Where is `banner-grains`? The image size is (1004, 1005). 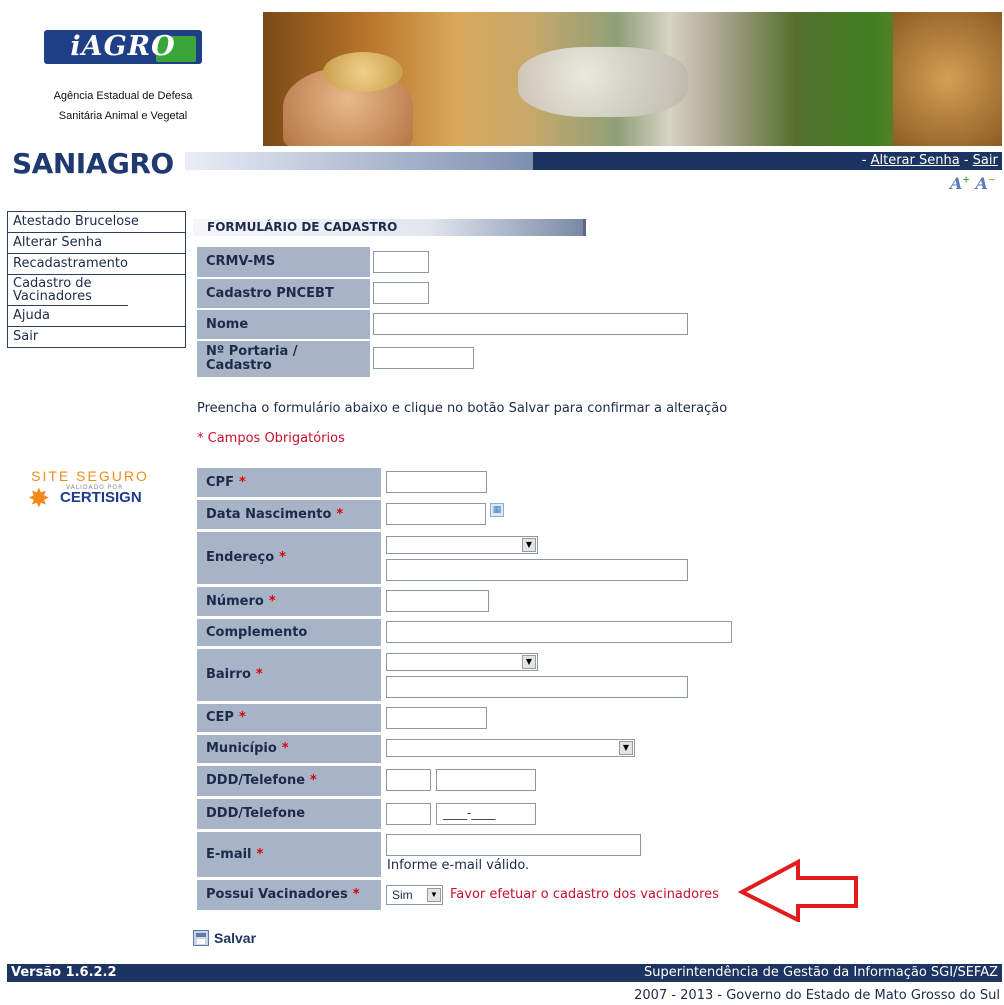 banner-grains is located at coordinates (363, 72).